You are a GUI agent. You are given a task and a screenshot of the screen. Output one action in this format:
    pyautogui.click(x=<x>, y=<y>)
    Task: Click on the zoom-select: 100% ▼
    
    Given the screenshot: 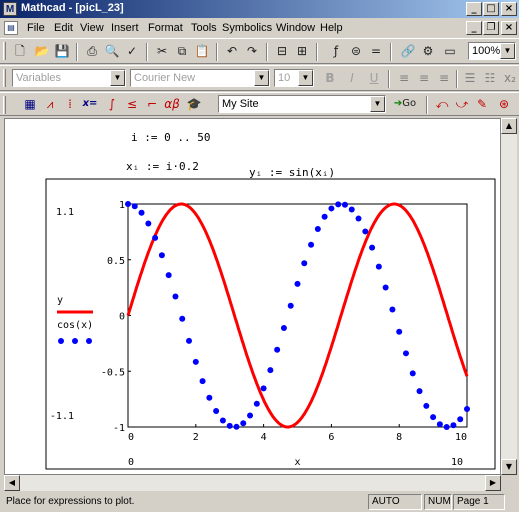 What is the action you would take?
    pyautogui.click(x=492, y=51)
    